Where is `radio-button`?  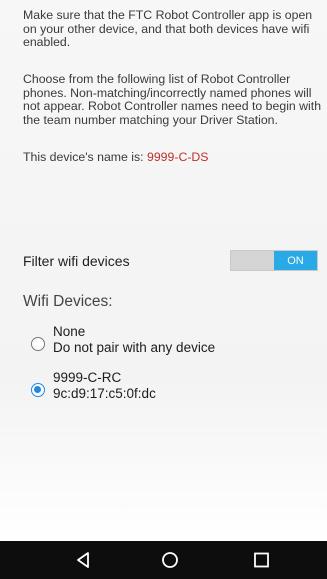
radio-button is located at coordinates (38, 344).